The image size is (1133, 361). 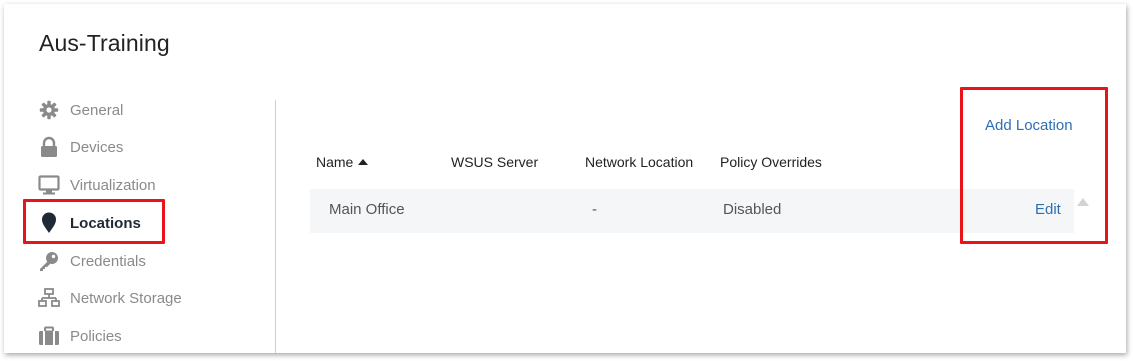 What do you see at coordinates (113, 185) in the screenshot?
I see `sidebar-item-label: Virtualization` at bounding box center [113, 185].